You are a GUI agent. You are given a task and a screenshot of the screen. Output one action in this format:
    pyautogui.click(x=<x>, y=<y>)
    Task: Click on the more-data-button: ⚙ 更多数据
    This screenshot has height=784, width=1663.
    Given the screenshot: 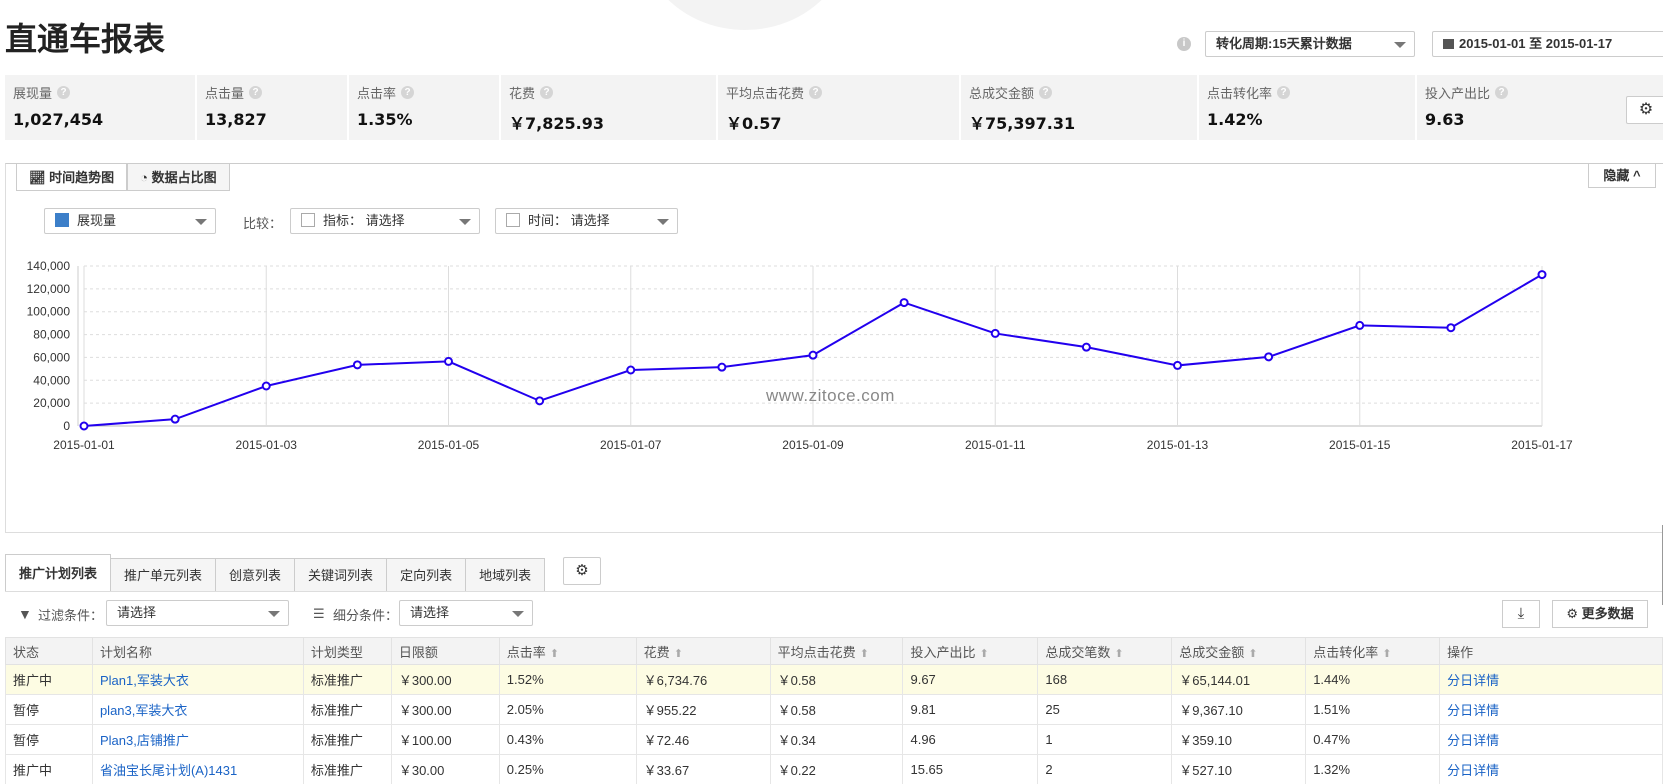 What is the action you would take?
    pyautogui.click(x=1600, y=614)
    